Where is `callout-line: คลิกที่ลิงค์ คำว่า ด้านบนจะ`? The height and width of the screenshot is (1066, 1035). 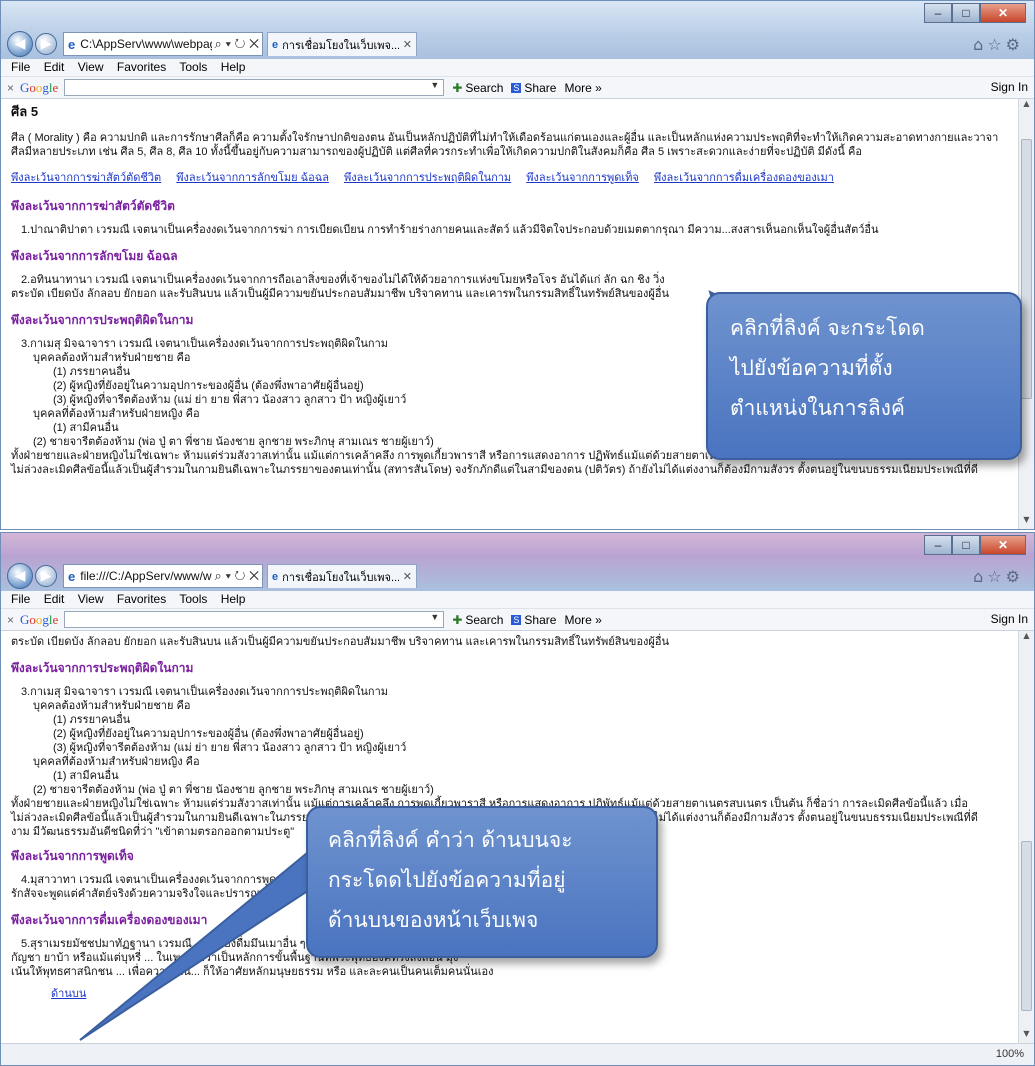 callout-line: คลิกที่ลิงค์ คำว่า ด้านบนจะ is located at coordinates (450, 840).